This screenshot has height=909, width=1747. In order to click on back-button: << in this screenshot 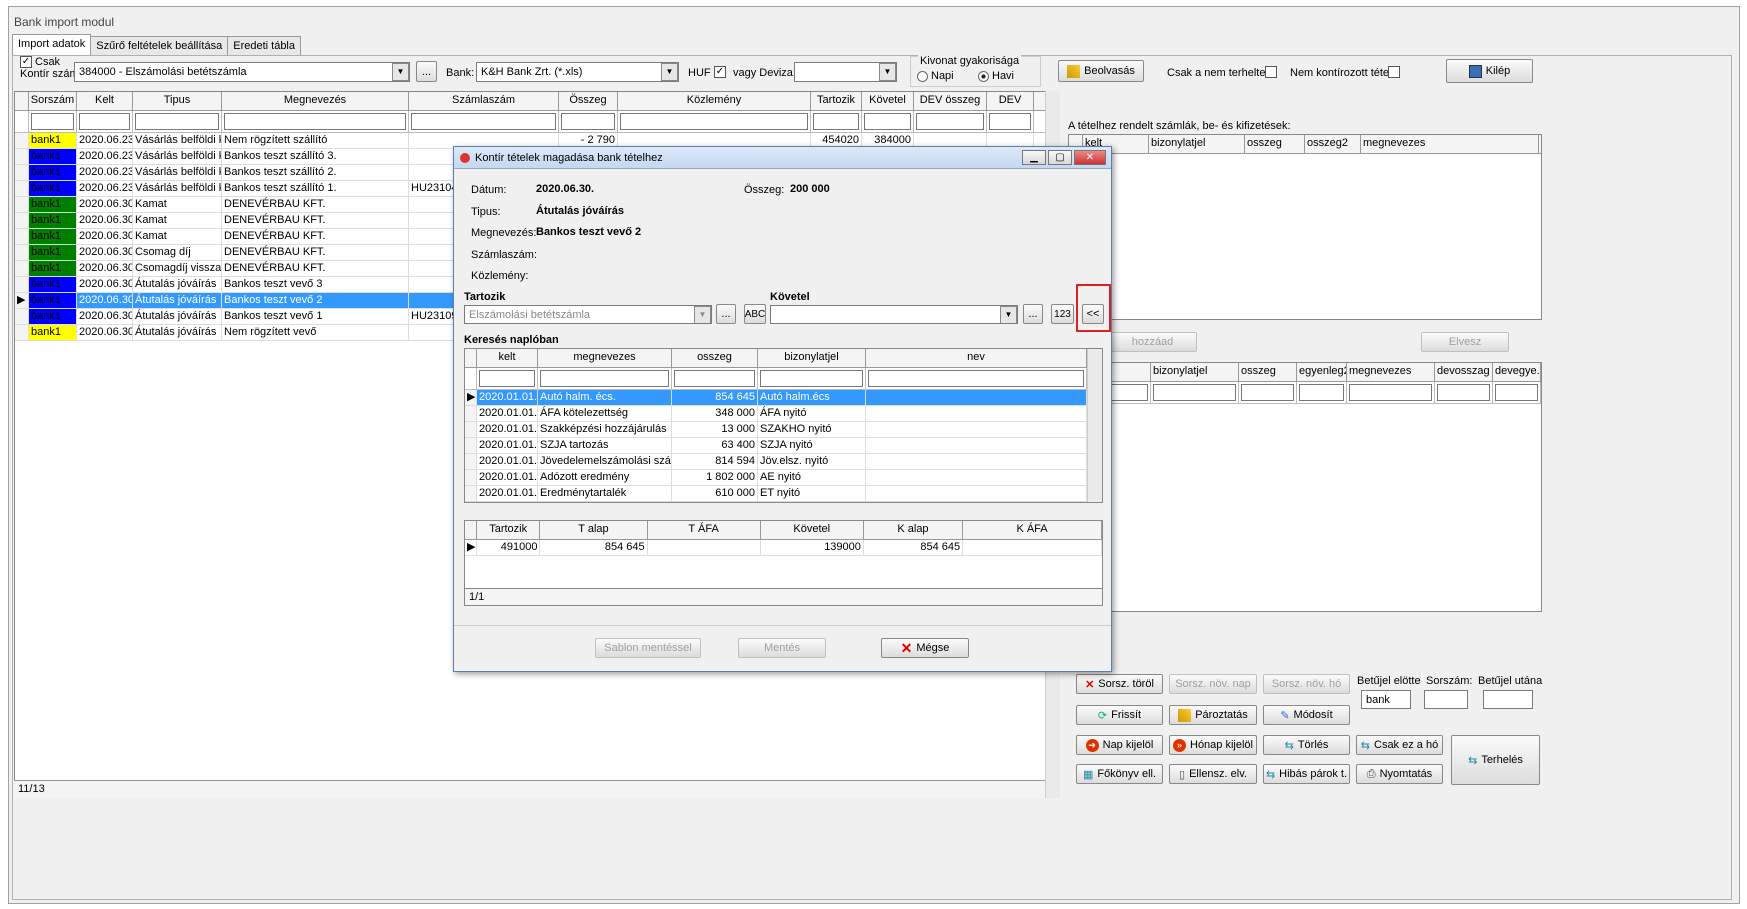, I will do `click(1093, 314)`.